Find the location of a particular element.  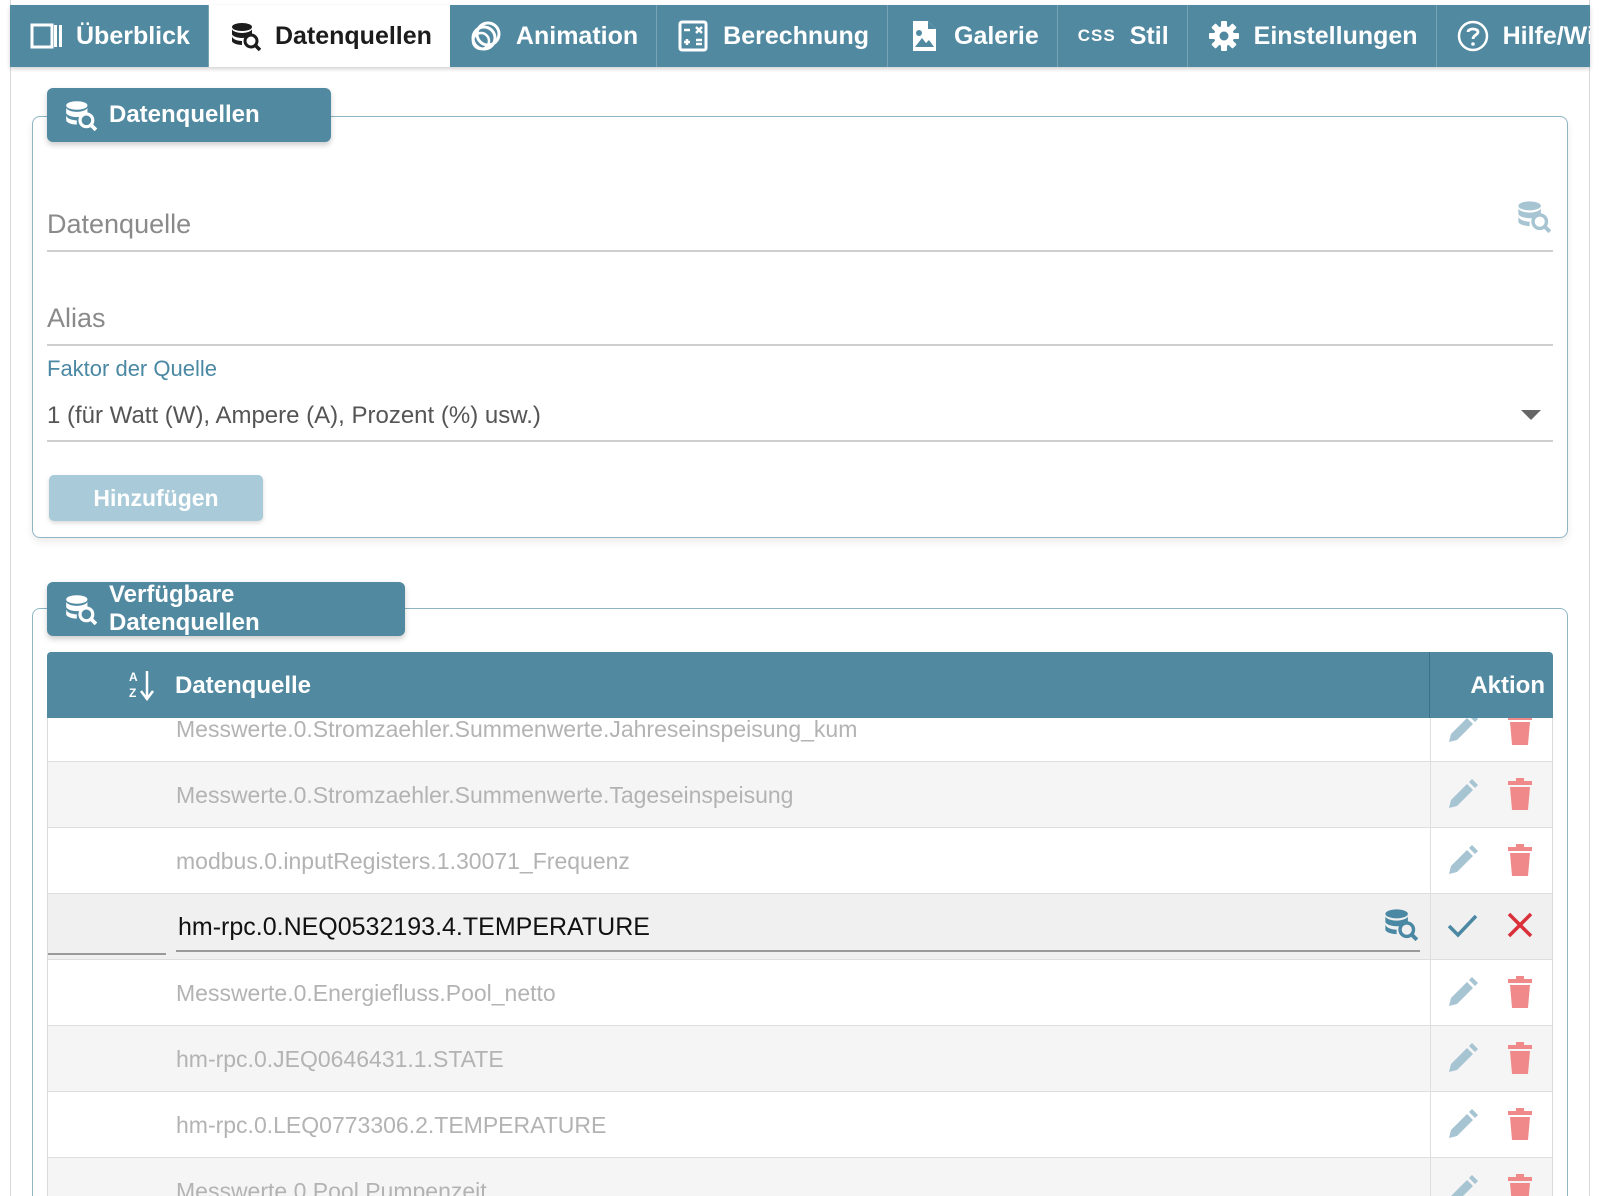

tab-help-label: Hilfe/Wi is located at coordinates (1546, 35).